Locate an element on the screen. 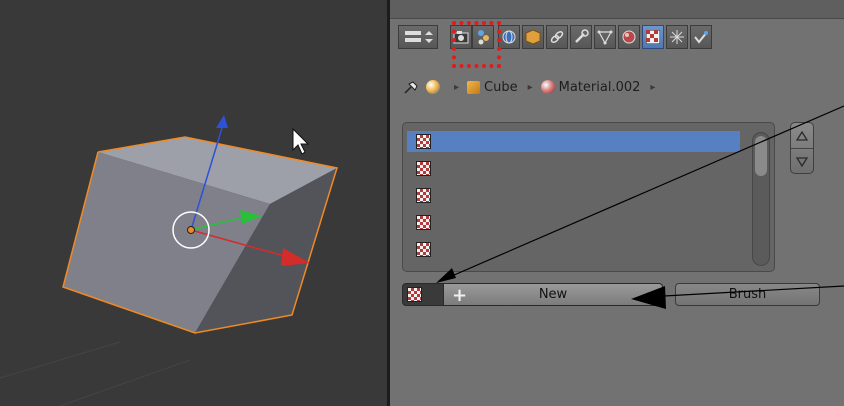  object-icon is located at coordinates (533, 37).